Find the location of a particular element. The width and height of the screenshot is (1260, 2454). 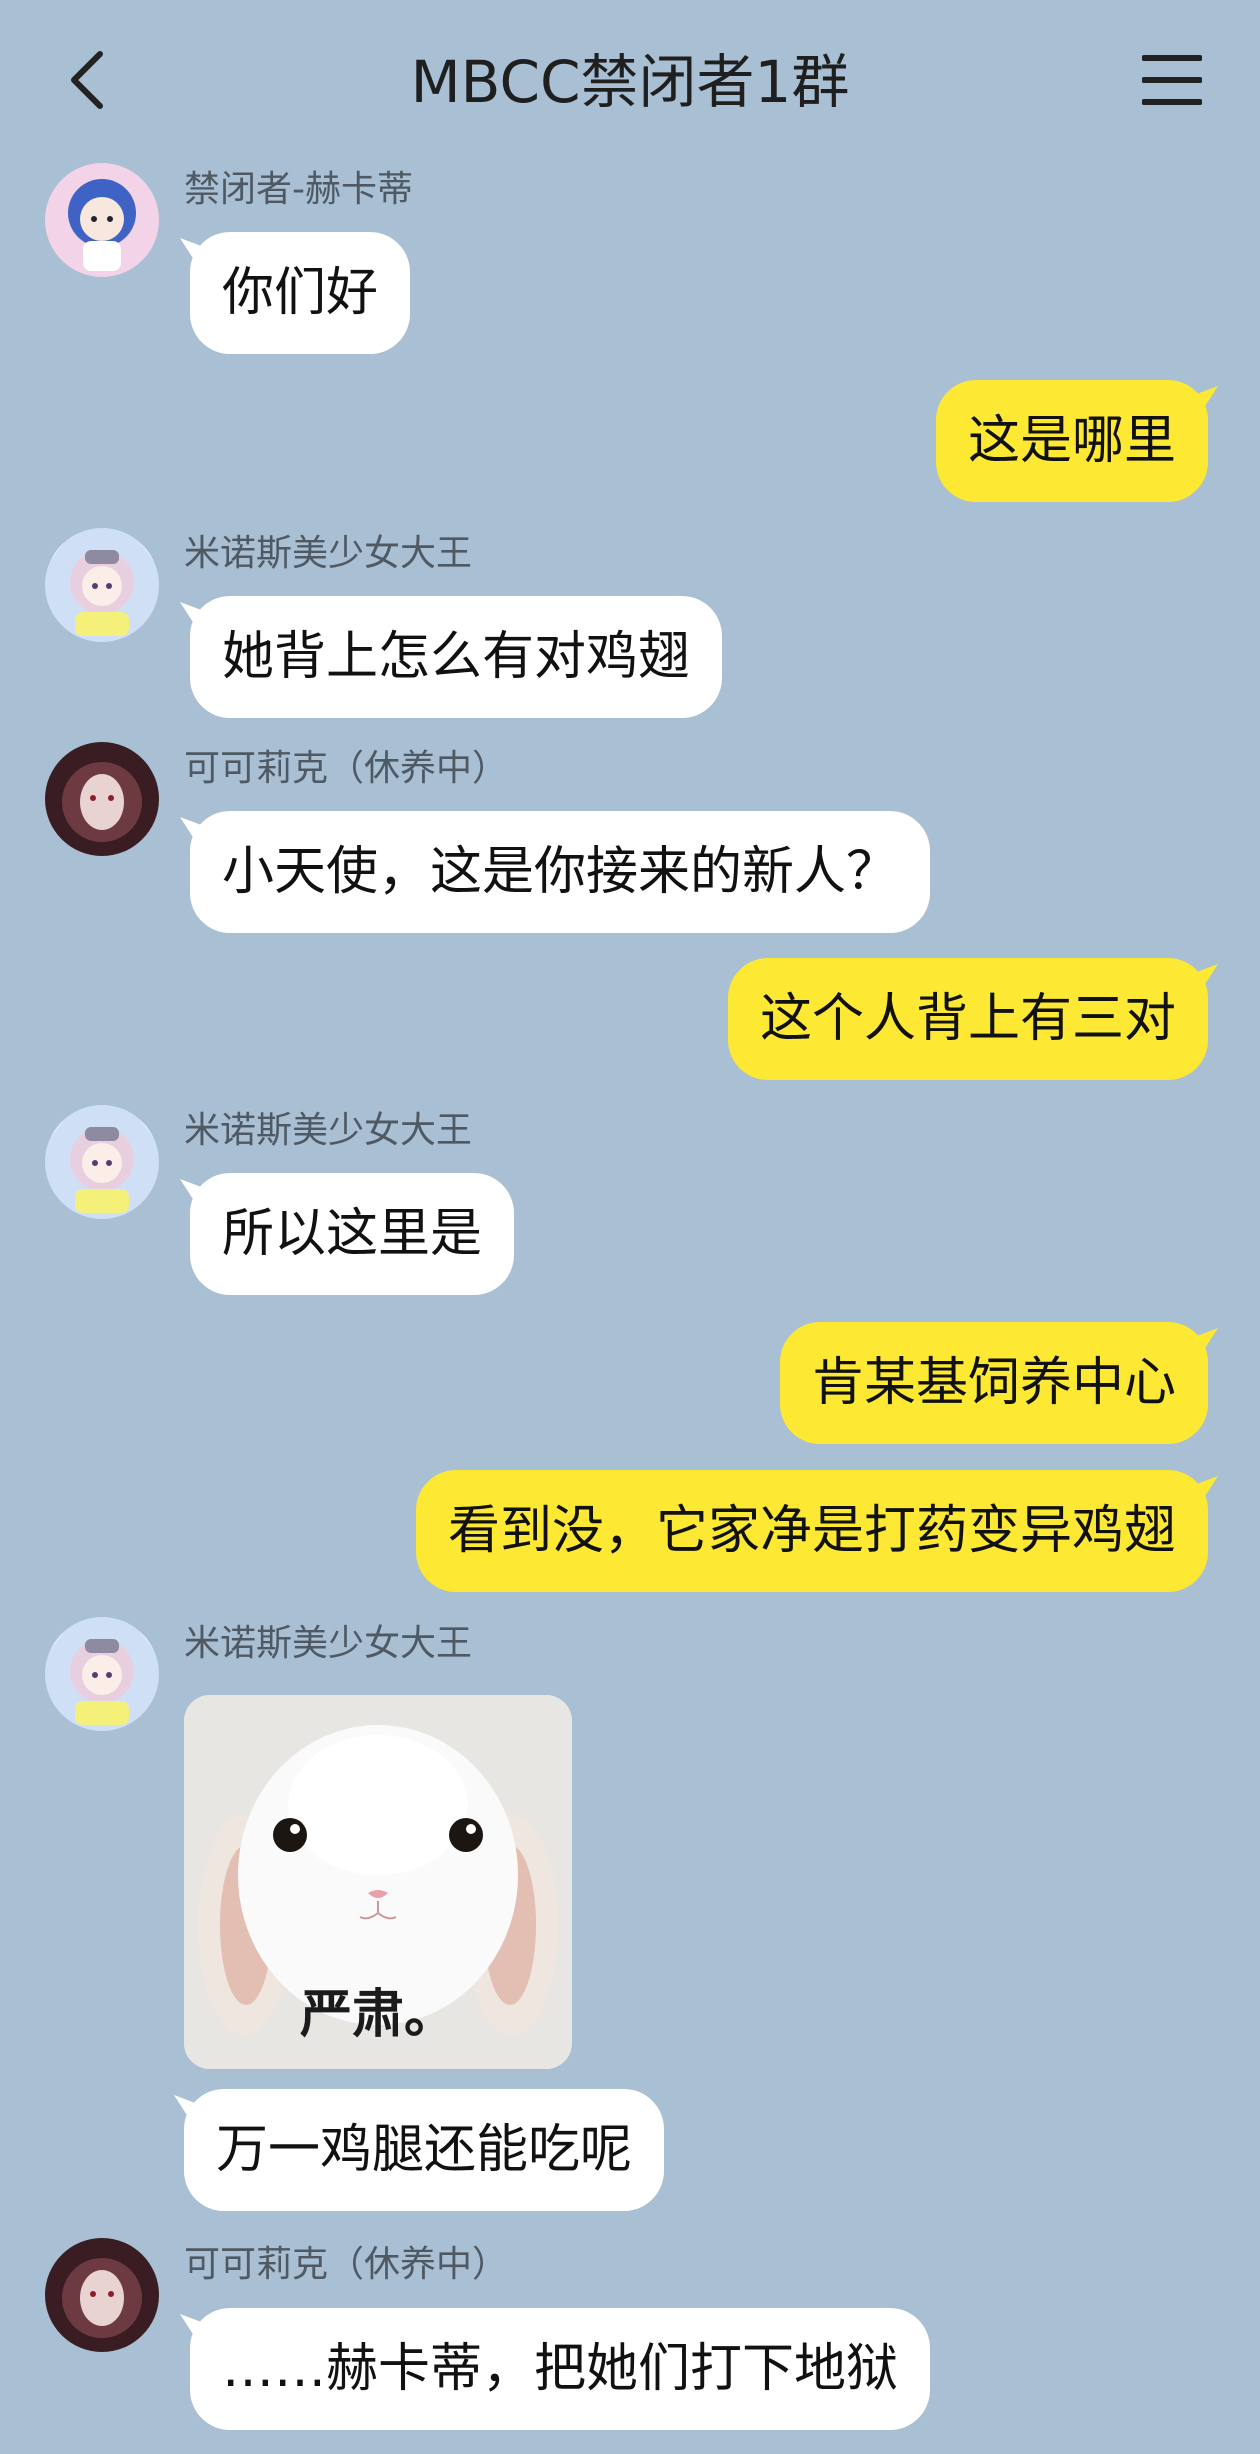

message-bubble-outgoing: 这个人背上有三对 is located at coordinates (967, 1019).